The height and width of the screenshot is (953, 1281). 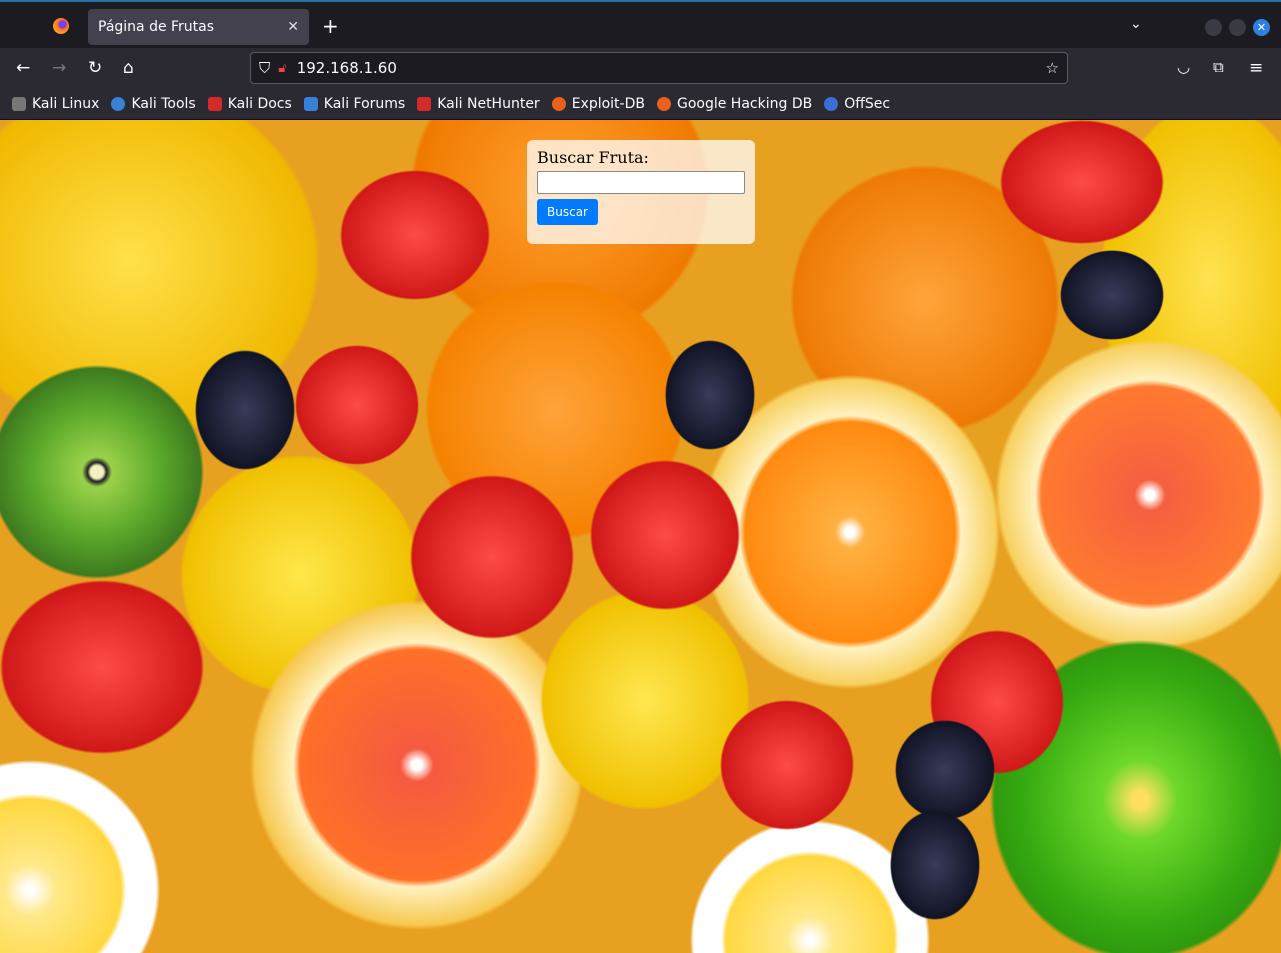 What do you see at coordinates (1261, 27) in the screenshot?
I see `window-close-button: ✕` at bounding box center [1261, 27].